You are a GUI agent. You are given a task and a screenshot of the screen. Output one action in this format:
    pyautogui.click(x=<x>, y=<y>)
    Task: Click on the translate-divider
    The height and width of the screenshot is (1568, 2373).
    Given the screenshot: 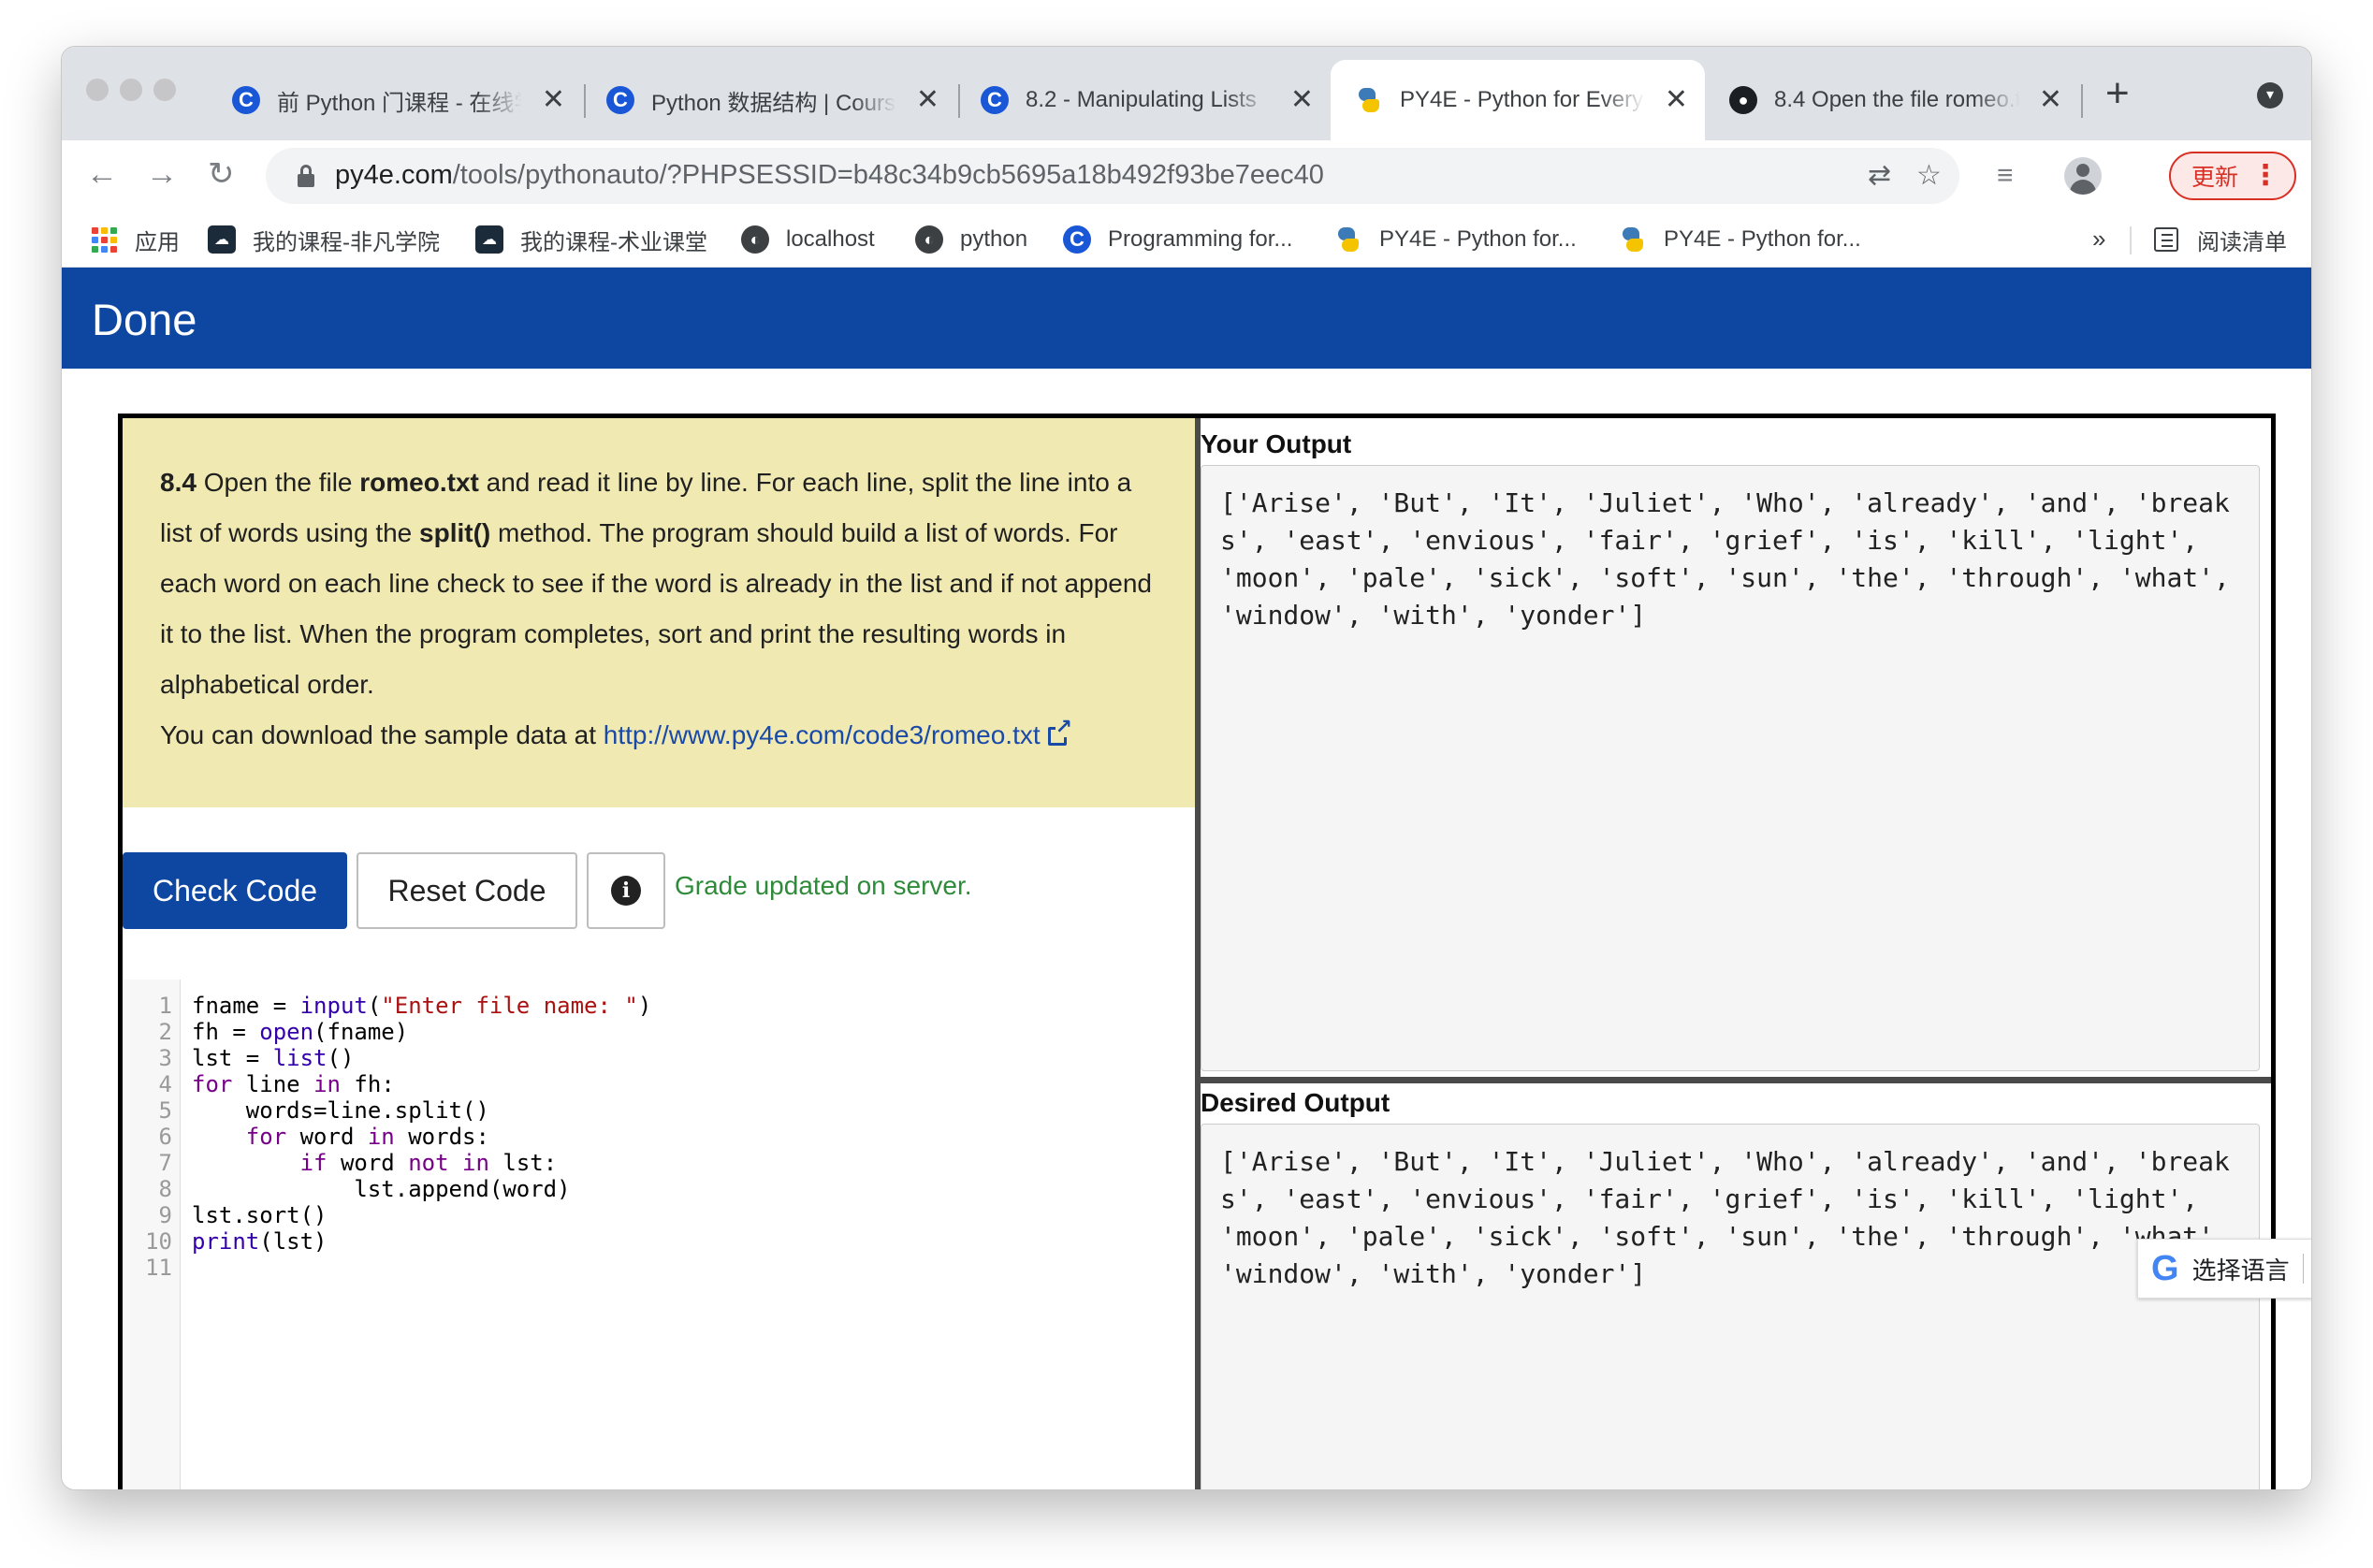 What is the action you would take?
    pyautogui.click(x=2303, y=1269)
    